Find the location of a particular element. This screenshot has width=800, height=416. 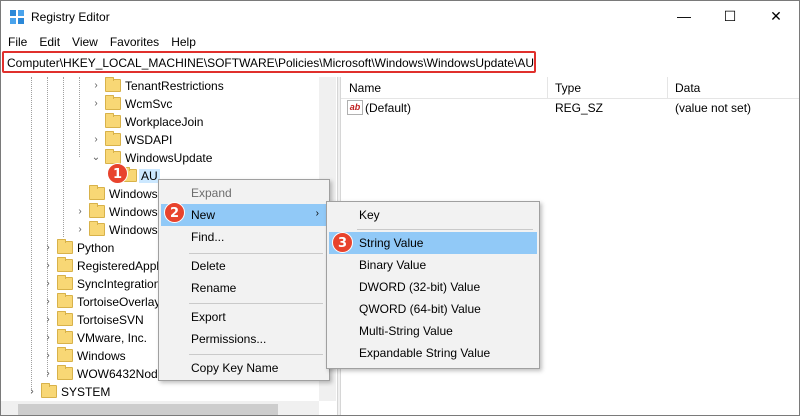

menu-item-rename: Rename is located at coordinates (244, 288).